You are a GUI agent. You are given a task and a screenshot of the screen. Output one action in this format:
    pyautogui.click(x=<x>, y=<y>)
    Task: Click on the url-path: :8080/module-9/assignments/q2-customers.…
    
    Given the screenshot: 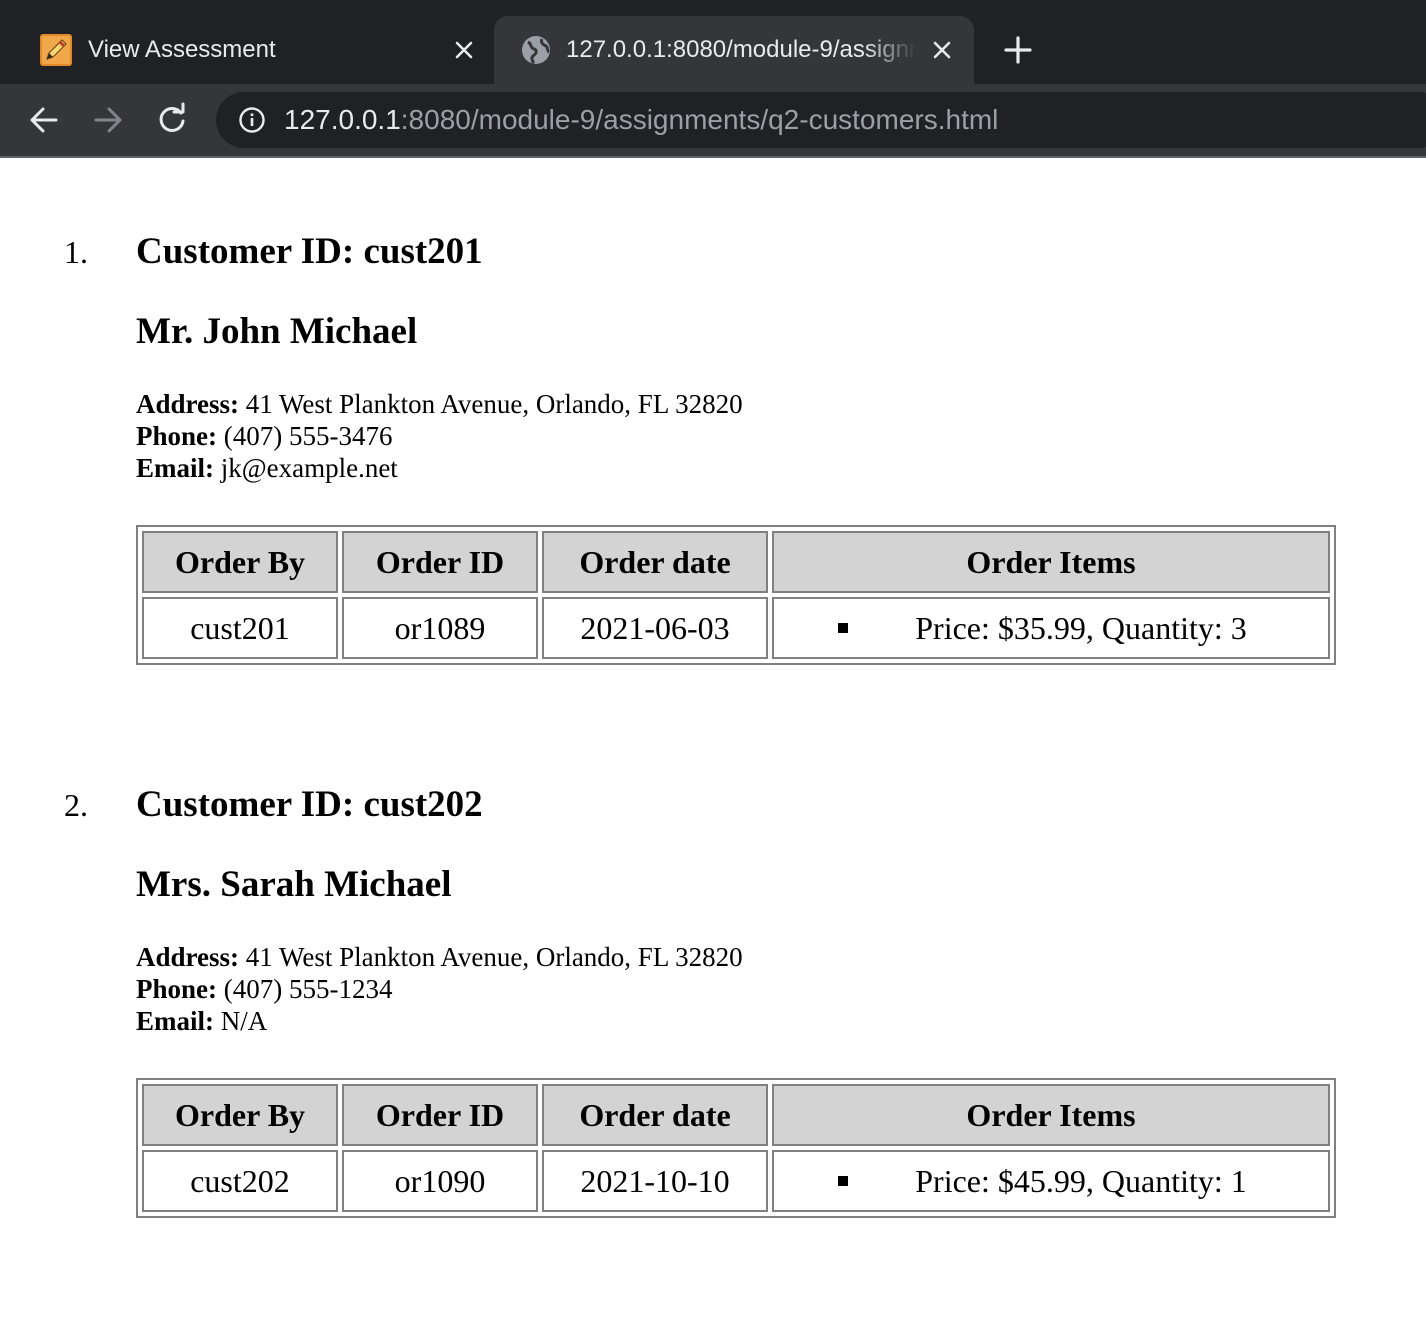 What is the action you would take?
    pyautogui.click(x=699, y=119)
    